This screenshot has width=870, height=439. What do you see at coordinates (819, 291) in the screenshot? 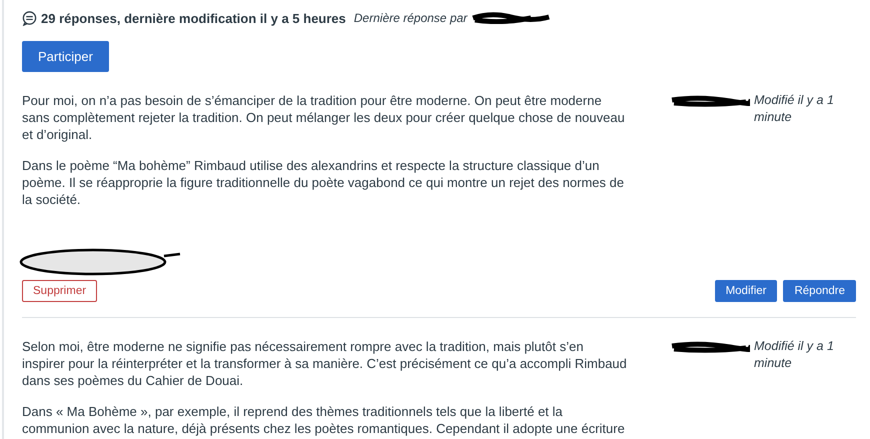
I see `action-button: Répondre` at bounding box center [819, 291].